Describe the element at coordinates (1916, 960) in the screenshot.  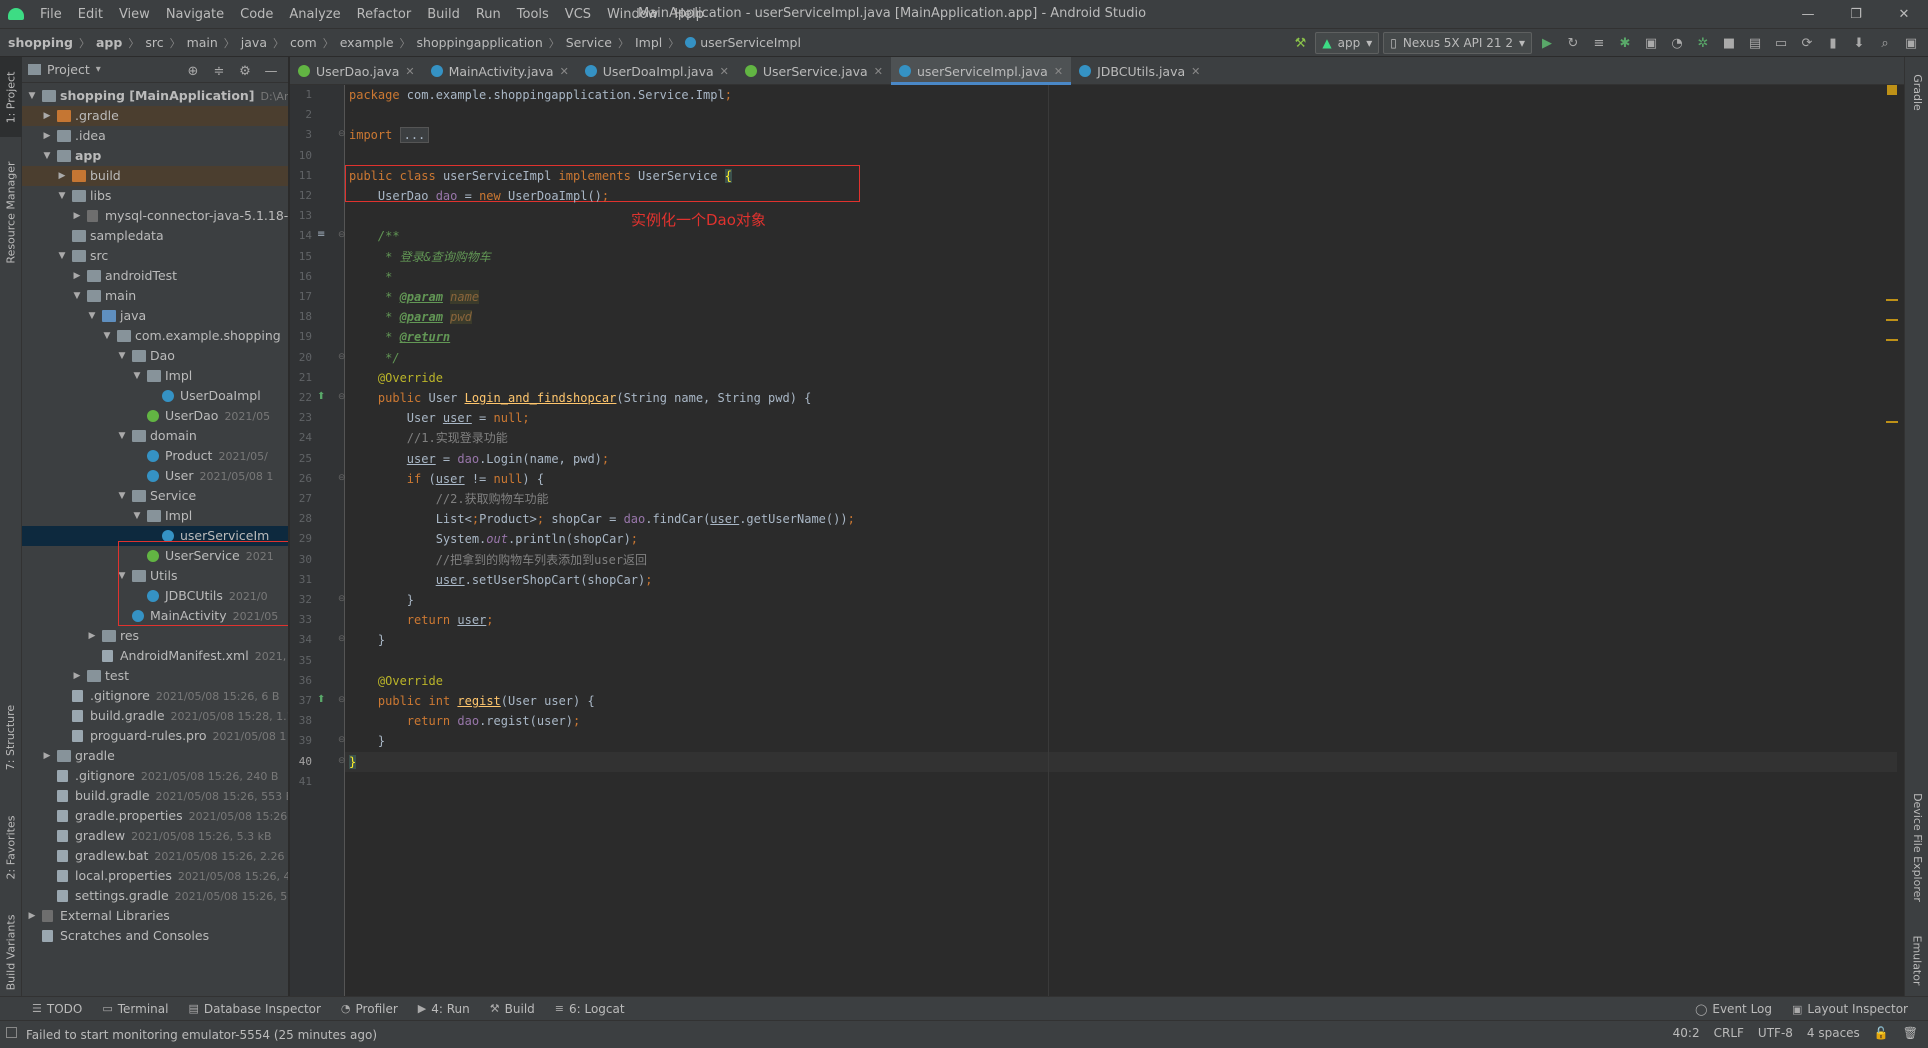
I see `tab-emulator: Emulator` at that location.